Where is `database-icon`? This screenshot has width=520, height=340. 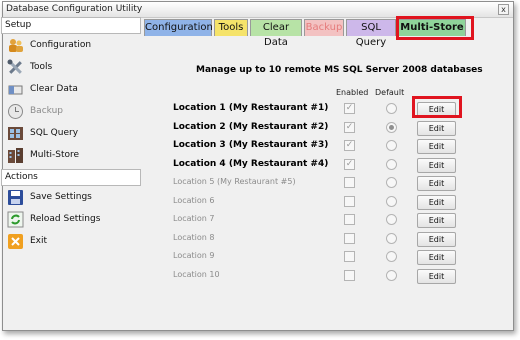
database-icon is located at coordinates (15, 133).